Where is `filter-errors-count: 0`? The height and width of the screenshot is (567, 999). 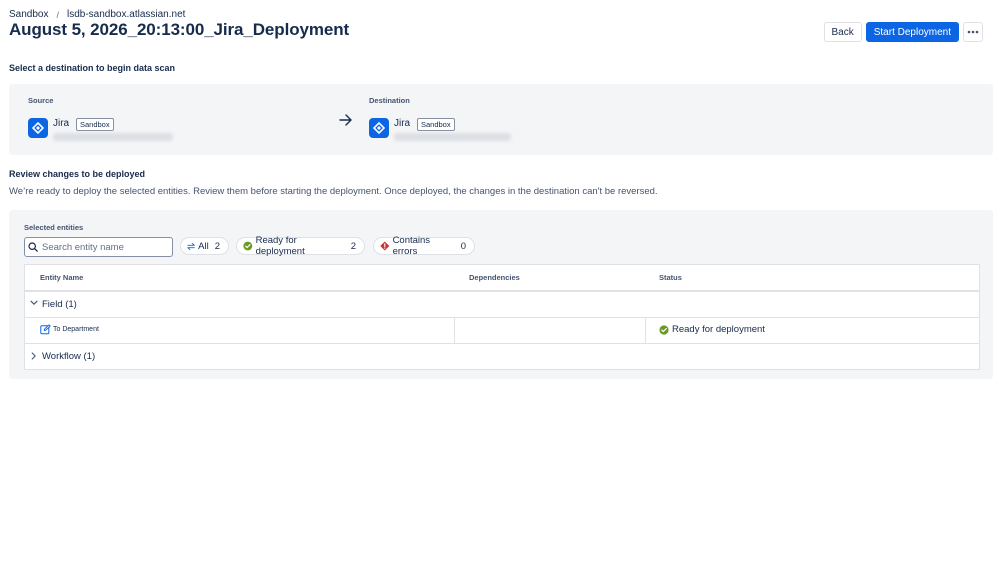 filter-errors-count: 0 is located at coordinates (463, 246).